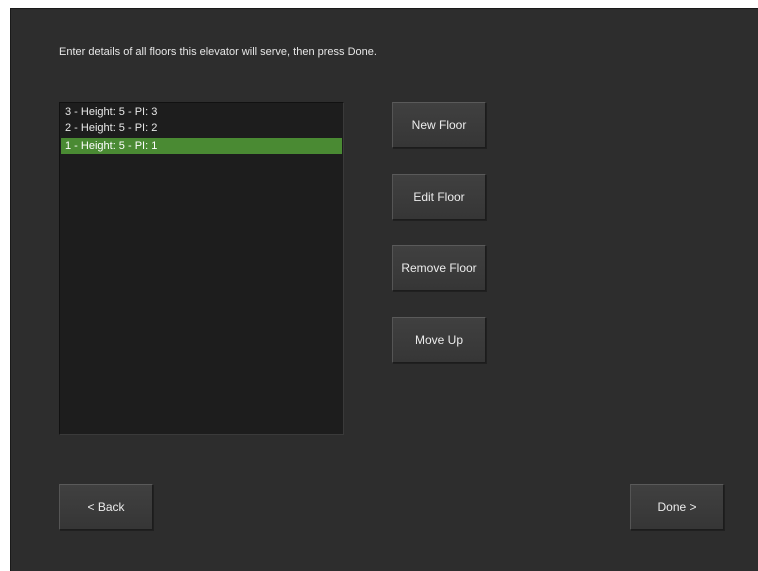 The width and height of the screenshot is (758, 571). I want to click on floor-list-item: 2 - Height: 5 - PI: 2, so click(201, 128).